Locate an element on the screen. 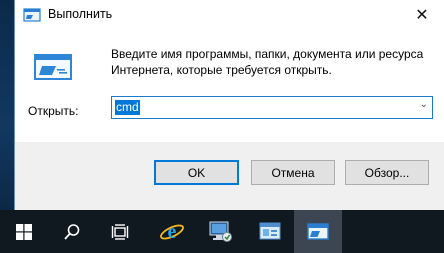  server-manager-button is located at coordinates (220, 231).